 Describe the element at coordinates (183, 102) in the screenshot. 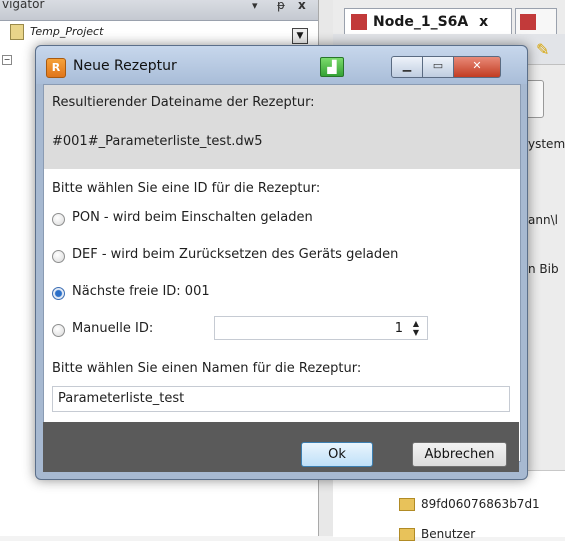

I see `result-label: Resultierender Dateiname der Rezeptur:` at that location.